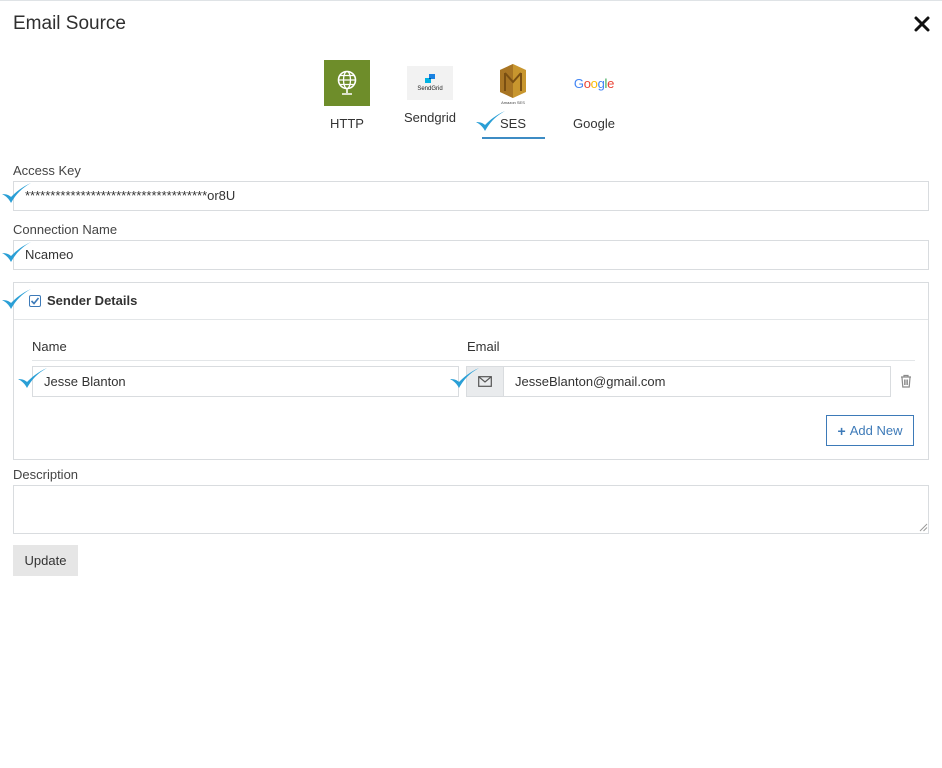  I want to click on provider-sendgrid: SendGrid Sendgrid, so click(430, 92).